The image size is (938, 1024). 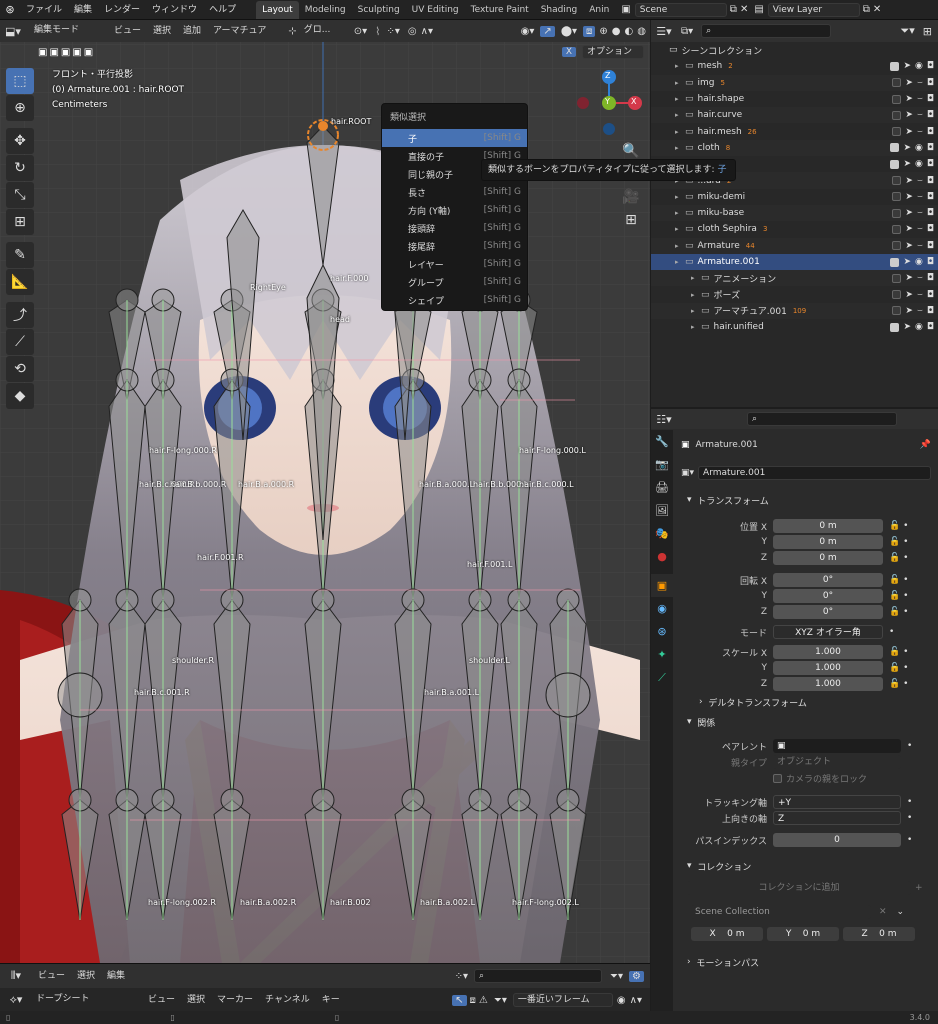 What do you see at coordinates (837, 802) in the screenshot?
I see `tracking-axis-select: +Y` at bounding box center [837, 802].